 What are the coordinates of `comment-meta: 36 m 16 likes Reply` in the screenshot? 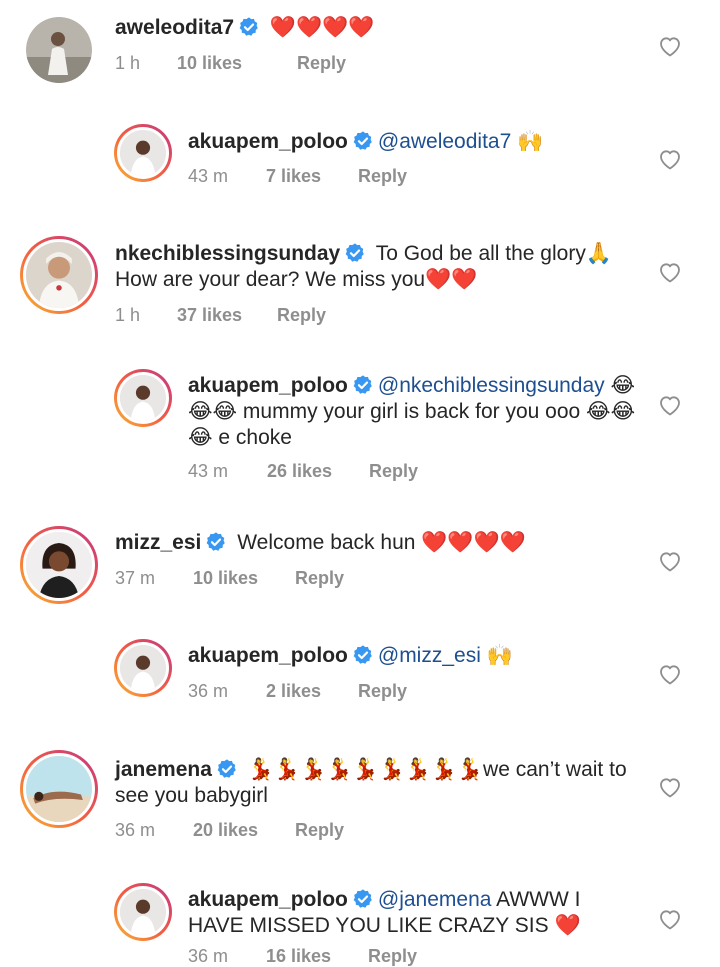 It's located at (302, 956).